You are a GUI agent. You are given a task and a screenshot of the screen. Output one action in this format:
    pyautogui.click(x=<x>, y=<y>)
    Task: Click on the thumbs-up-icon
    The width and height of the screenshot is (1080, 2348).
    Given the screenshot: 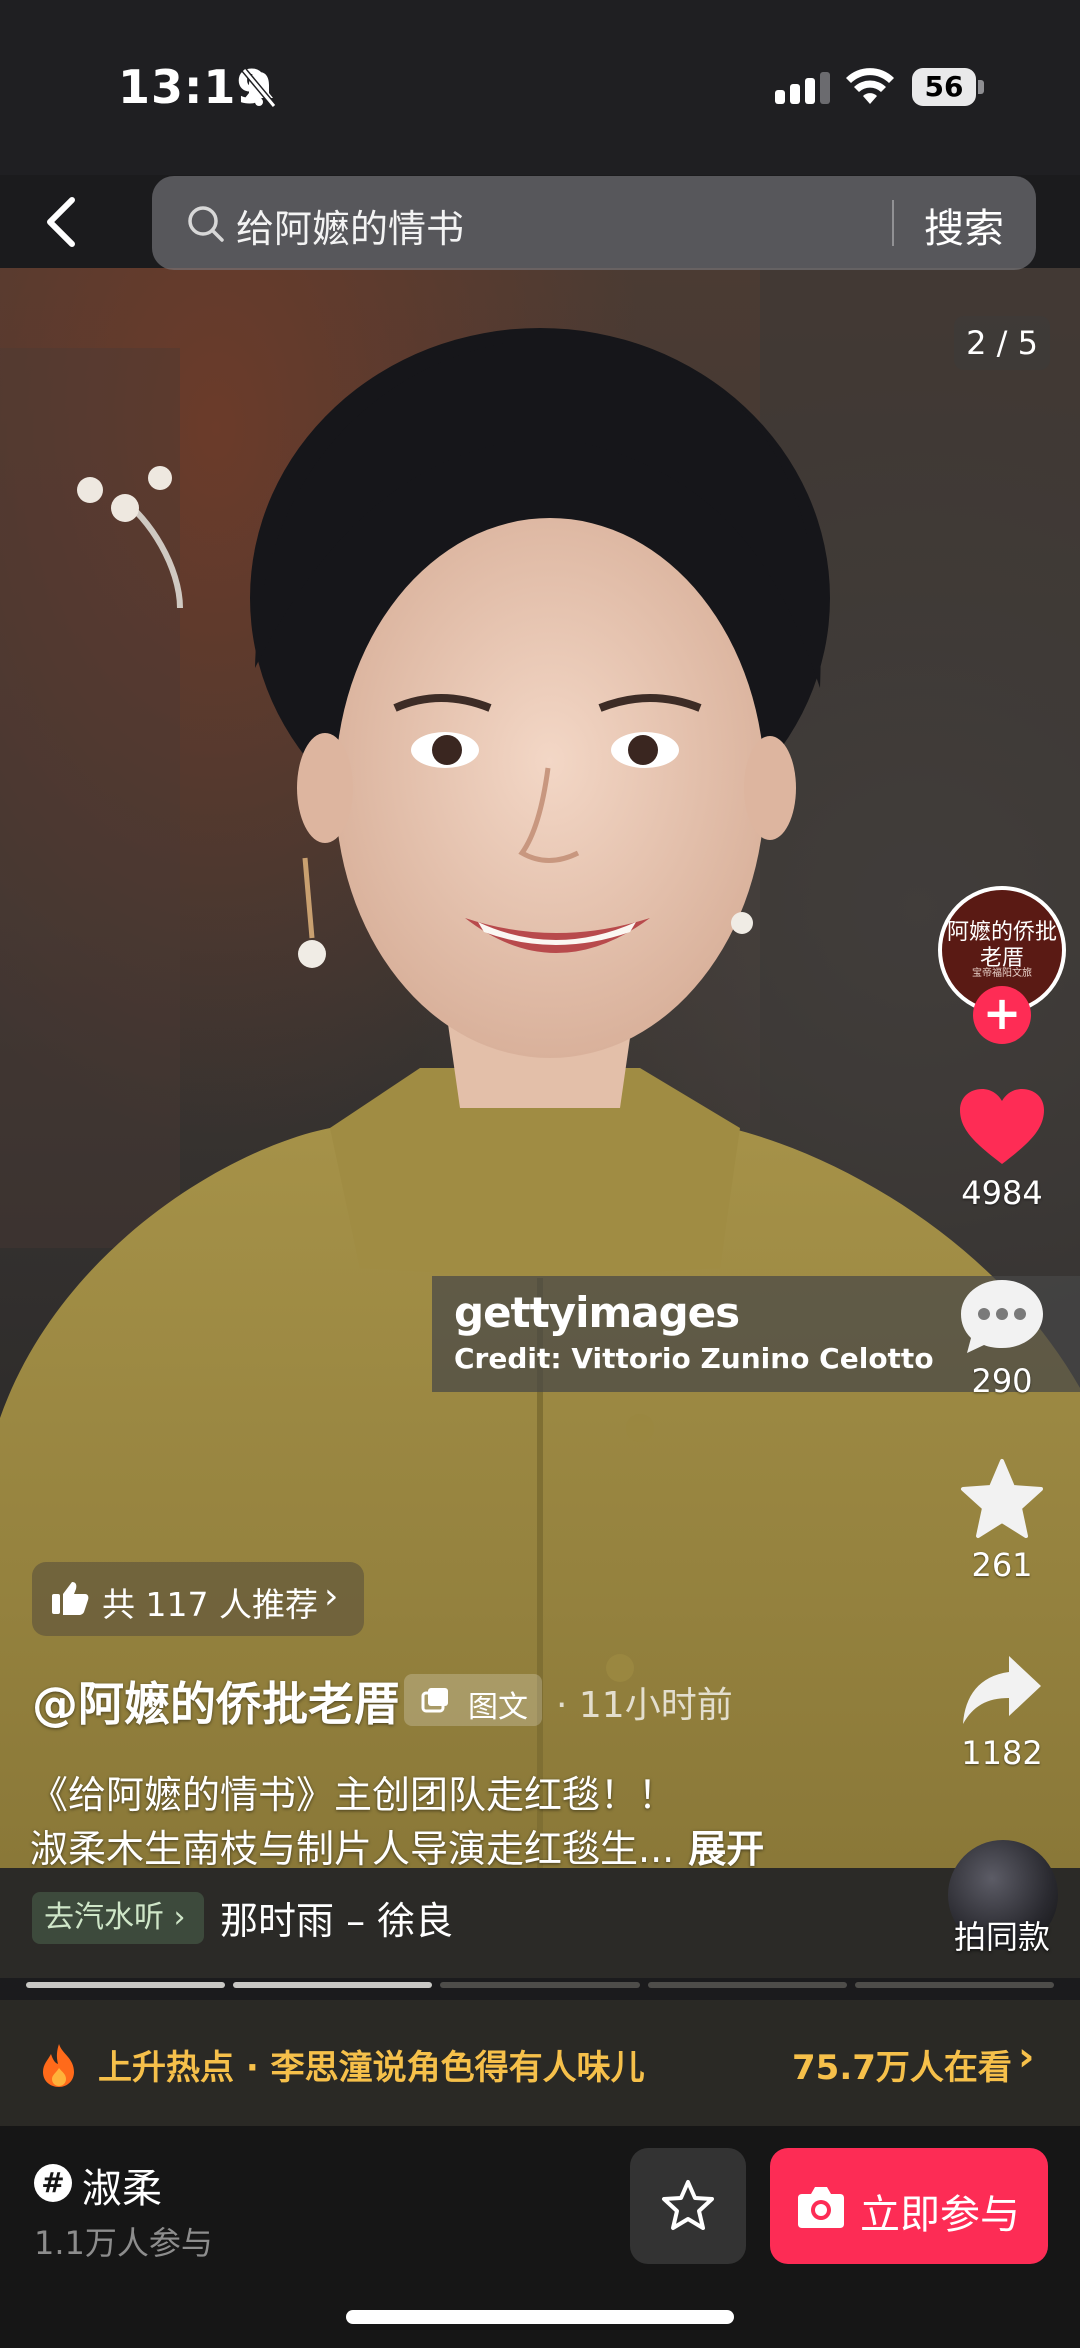 What is the action you would take?
    pyautogui.click(x=70, y=1598)
    